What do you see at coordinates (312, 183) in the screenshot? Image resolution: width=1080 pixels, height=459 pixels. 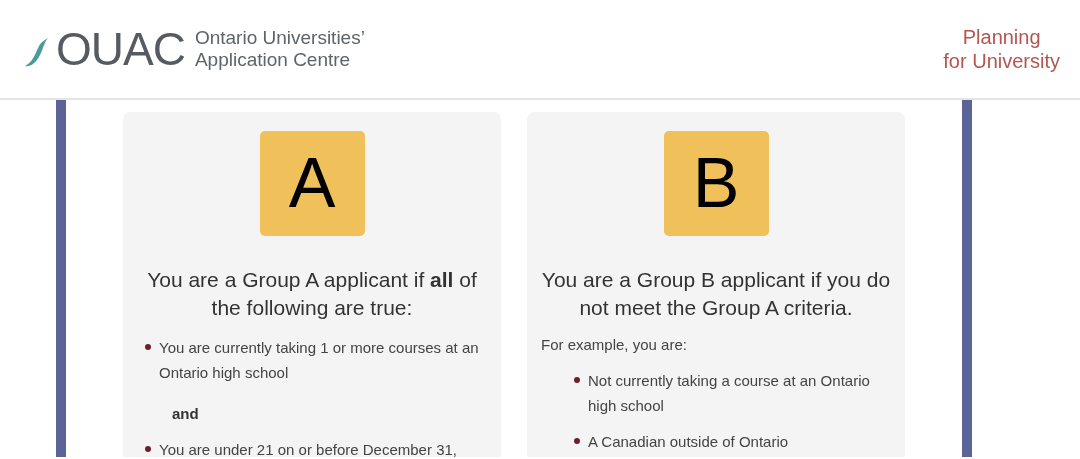 I see `group-letter-badge: A` at bounding box center [312, 183].